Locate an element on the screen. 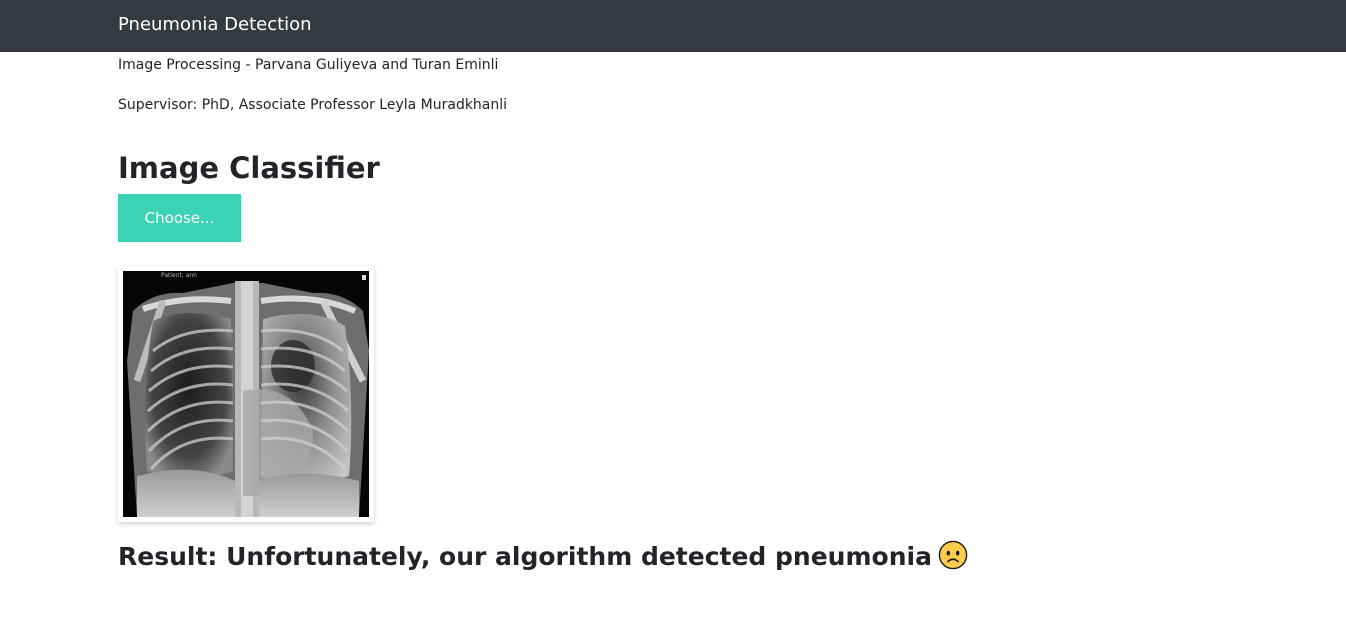 This screenshot has height=624, width=1346. worried-face-icon is located at coordinates (953, 555).